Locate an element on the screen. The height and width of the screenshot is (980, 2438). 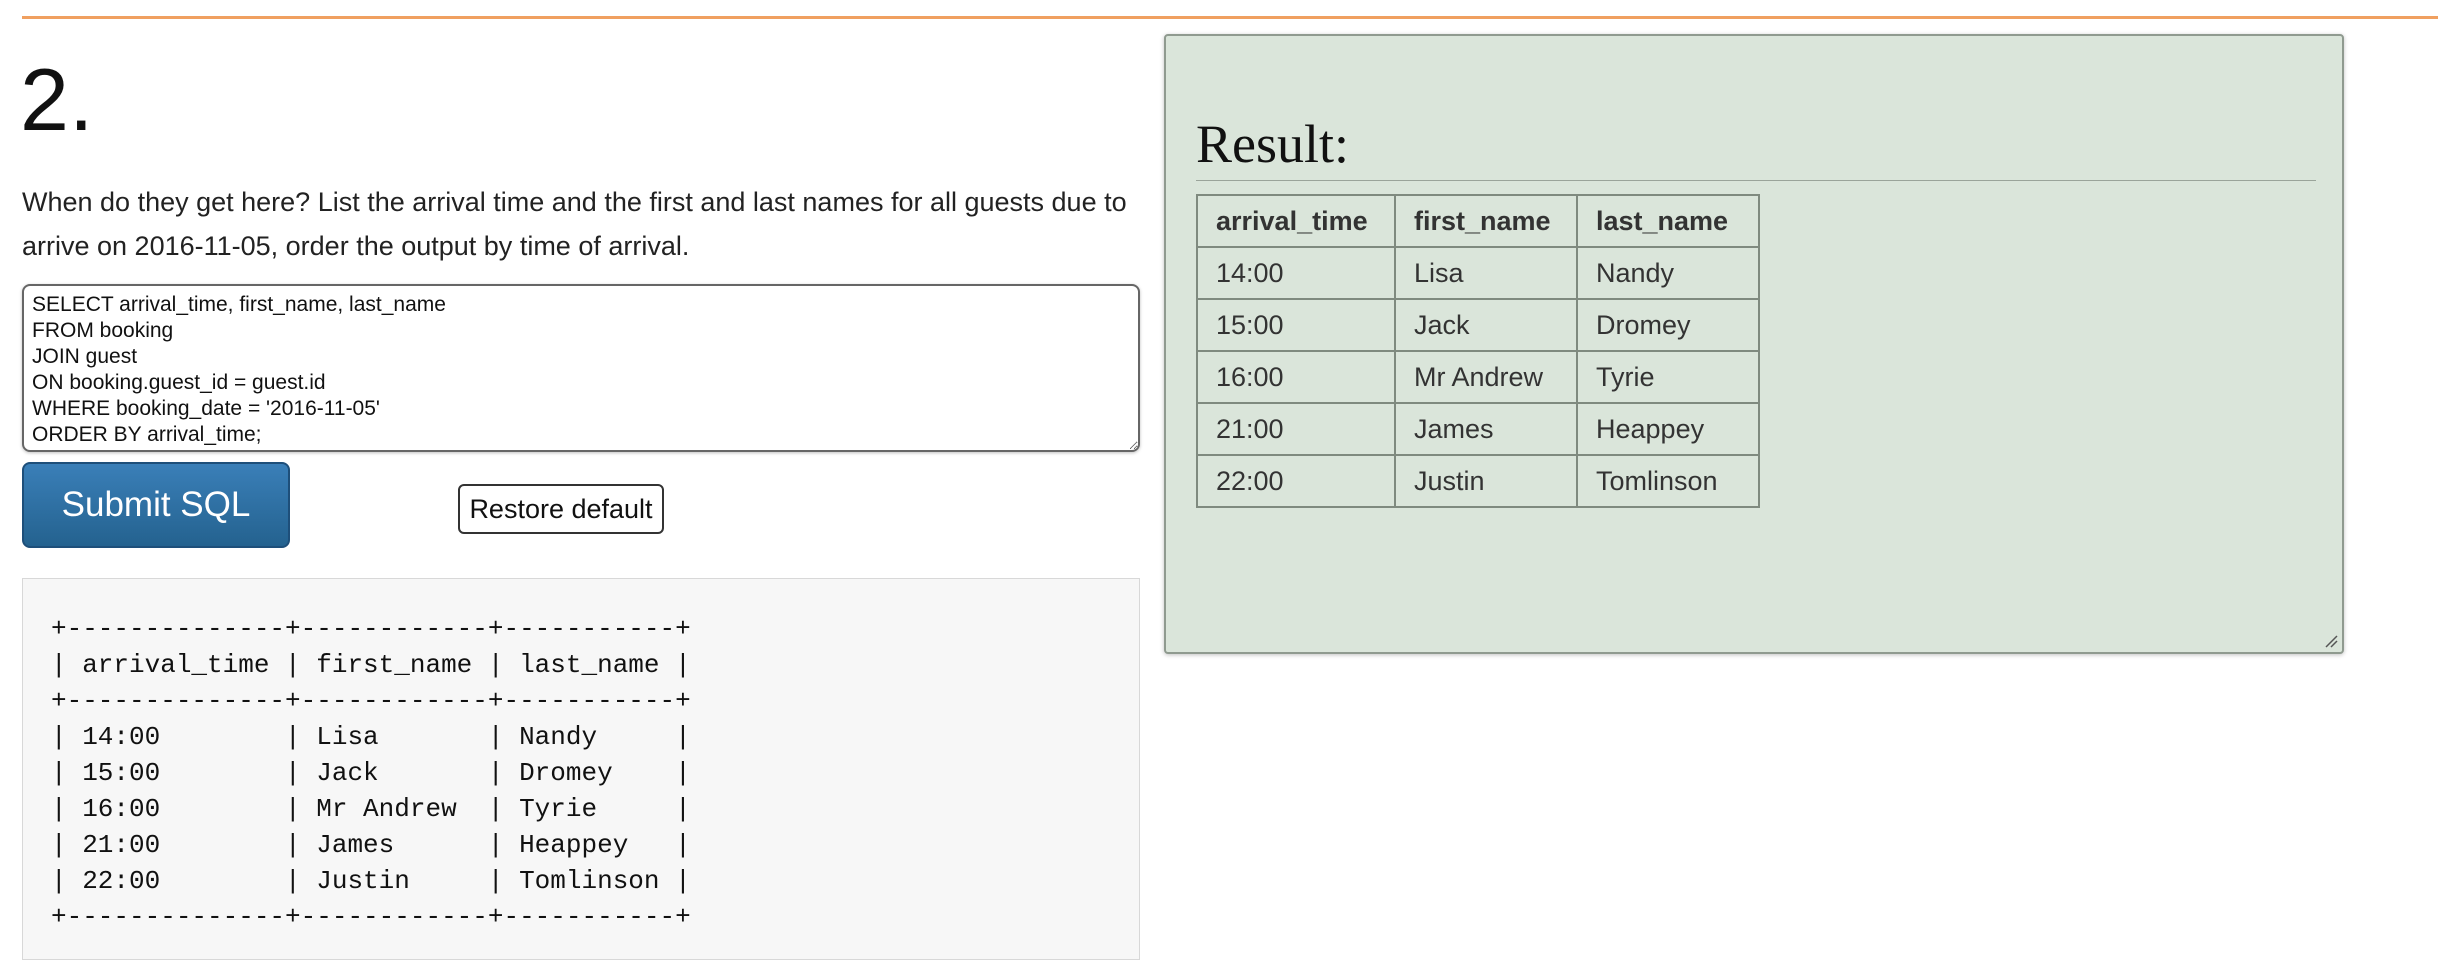
column-header-arrival-time: arrival_time is located at coordinates (1296, 221).